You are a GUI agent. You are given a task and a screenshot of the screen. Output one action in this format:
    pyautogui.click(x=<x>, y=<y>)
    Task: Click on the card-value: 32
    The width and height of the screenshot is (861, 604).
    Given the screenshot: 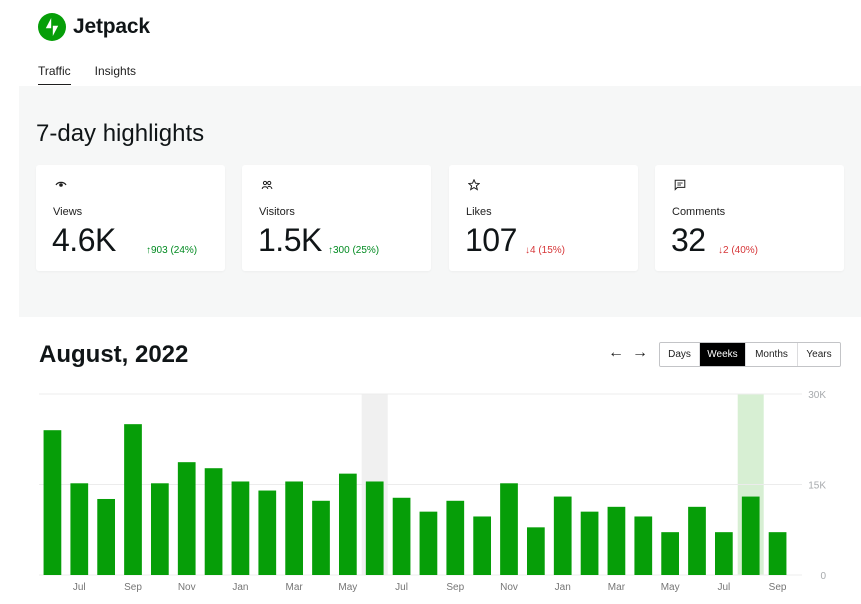 What is the action you would take?
    pyautogui.click(x=688, y=240)
    